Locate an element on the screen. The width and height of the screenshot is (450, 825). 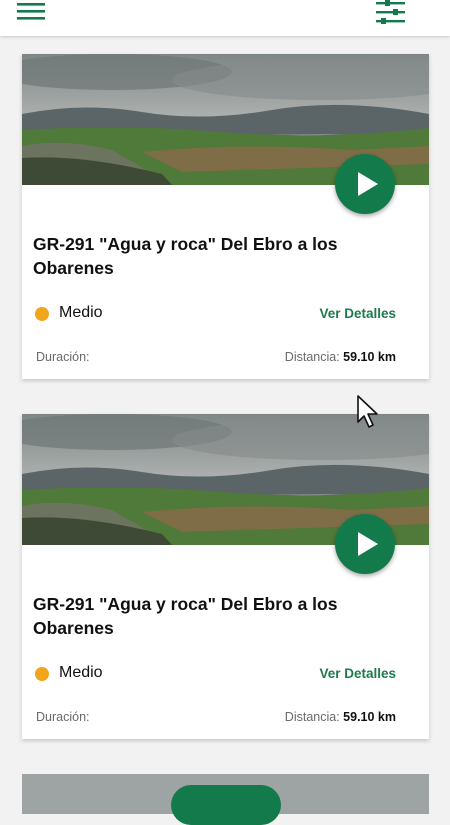
mouse-cursor-icon is located at coordinates (367, 411).